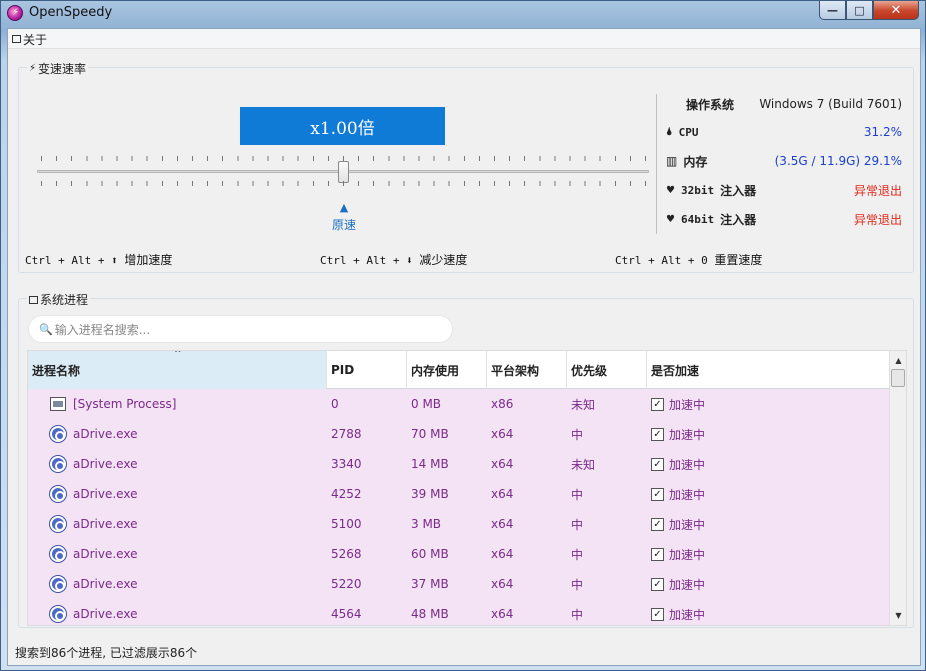  Describe the element at coordinates (346, 584) in the screenshot. I see `pid-cell: 5220` at that location.